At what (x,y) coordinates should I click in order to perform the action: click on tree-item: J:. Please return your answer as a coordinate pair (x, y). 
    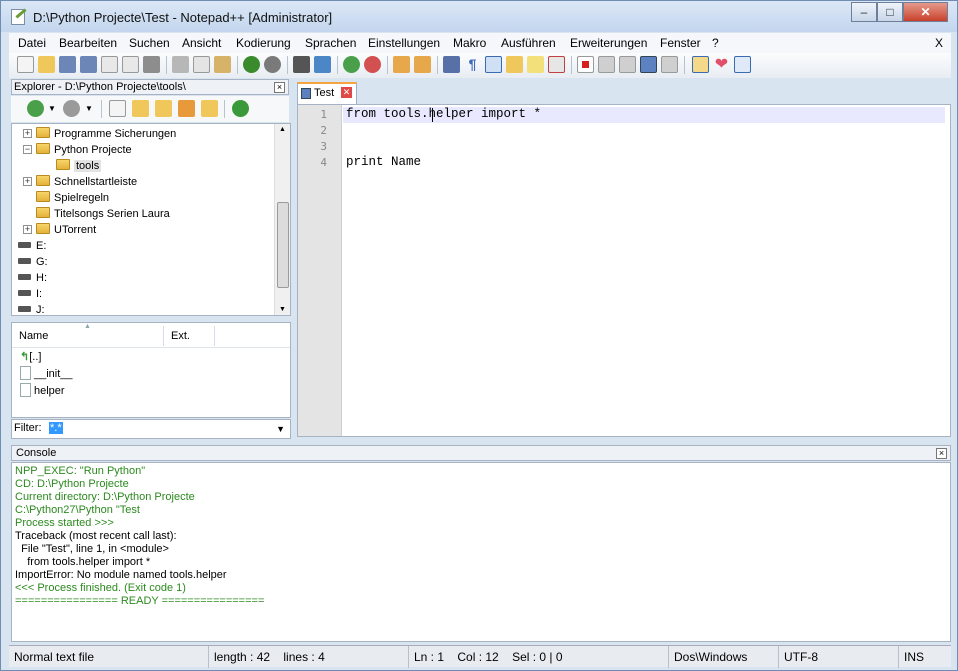
    Looking at the image, I should click on (31, 308).